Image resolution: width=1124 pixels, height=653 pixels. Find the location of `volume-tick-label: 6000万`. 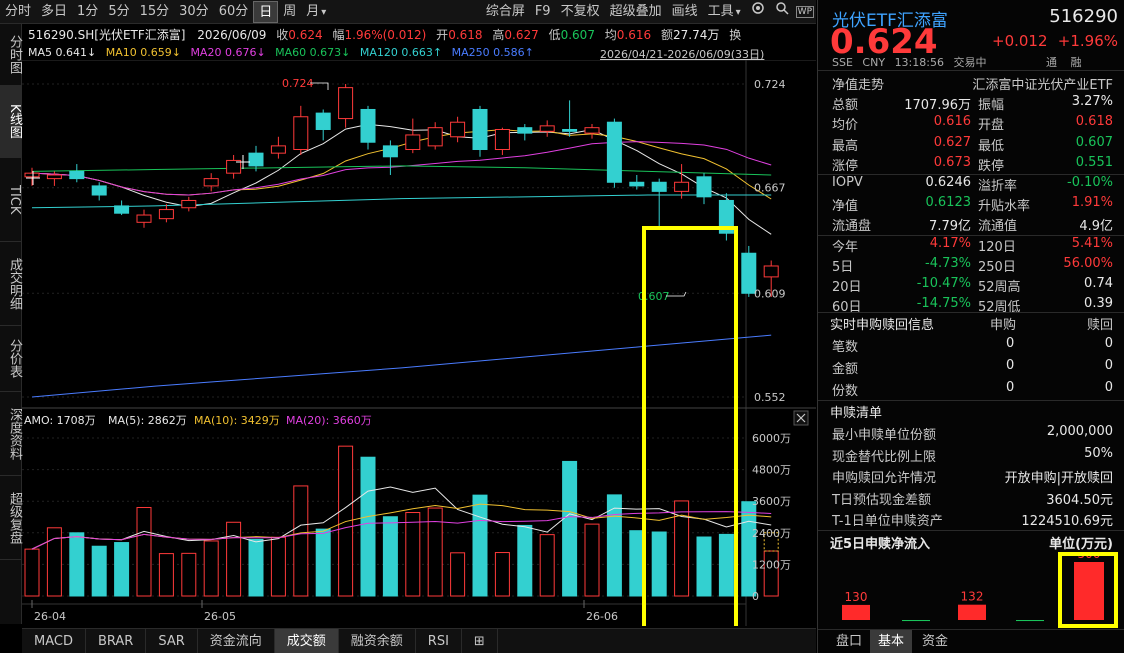

volume-tick-label: 6000万 is located at coordinates (771, 438).